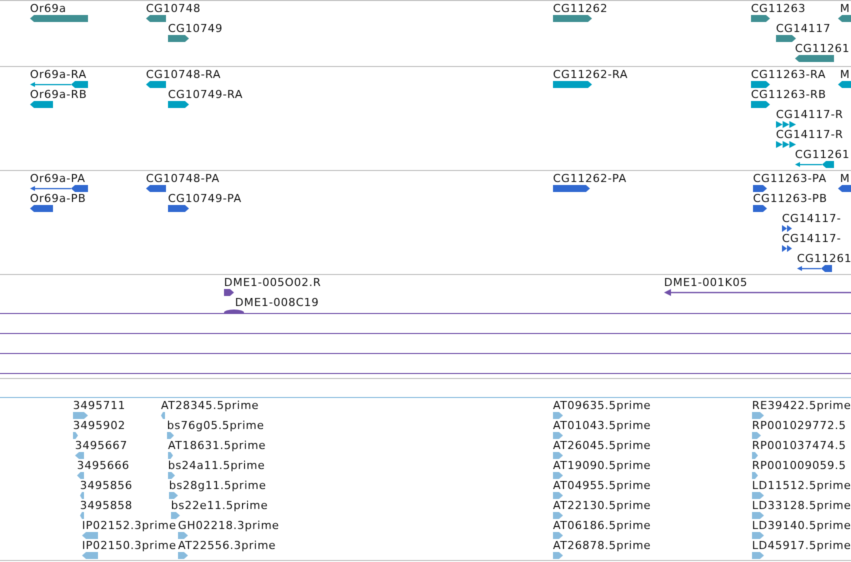  What do you see at coordinates (602, 465) in the screenshot?
I see `feature-label: AT19090.5prime` at bounding box center [602, 465].